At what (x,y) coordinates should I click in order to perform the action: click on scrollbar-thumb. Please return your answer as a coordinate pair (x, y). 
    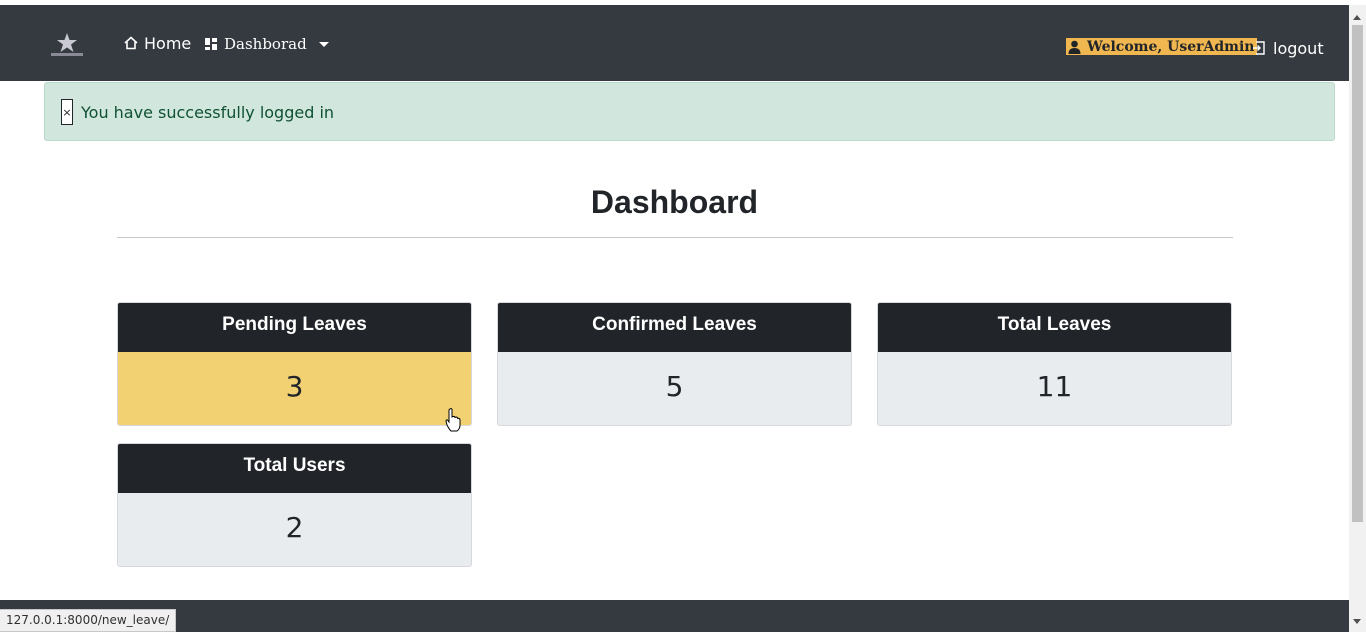
    Looking at the image, I should click on (1357, 273).